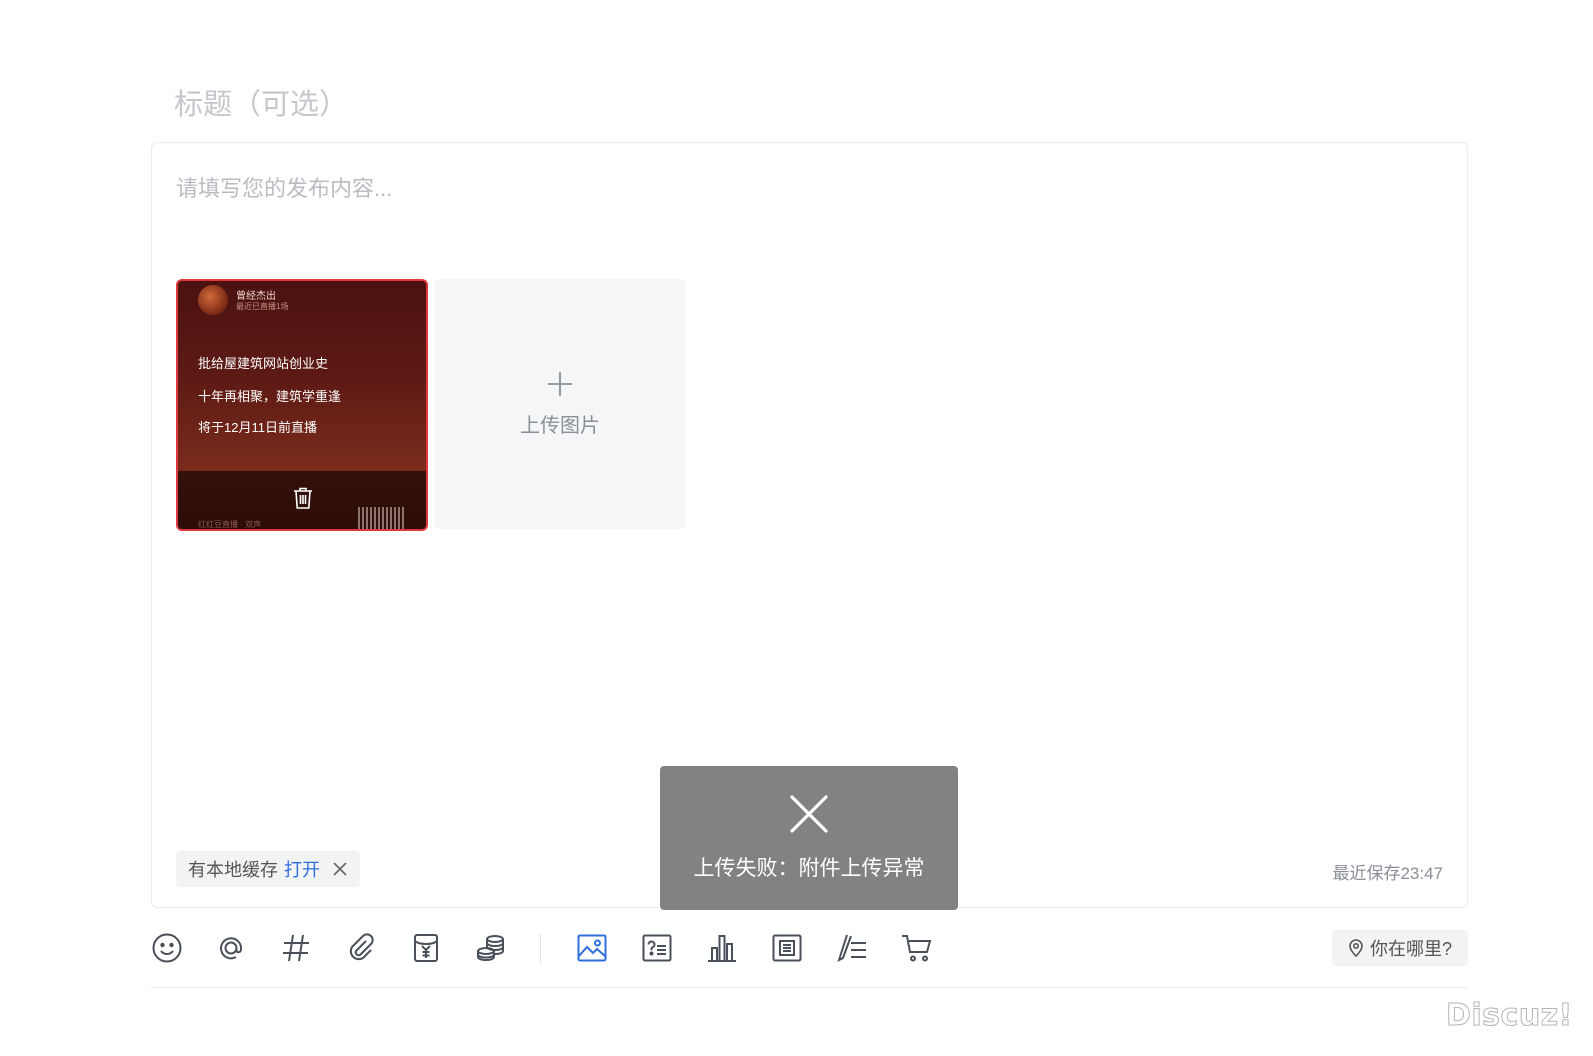 Image resolution: width=1593 pixels, height=1056 pixels. What do you see at coordinates (491, 948) in the screenshot?
I see `reward-icon` at bounding box center [491, 948].